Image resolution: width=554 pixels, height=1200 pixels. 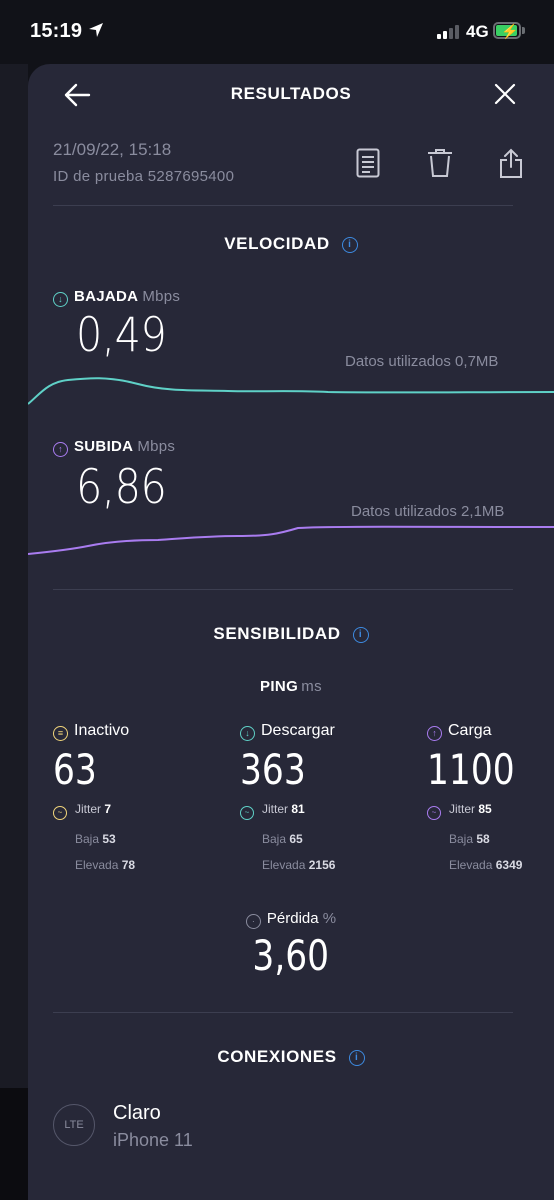 What do you see at coordinates (291, 1057) in the screenshot?
I see `connections-section-title: CONEXIONES i` at bounding box center [291, 1057].